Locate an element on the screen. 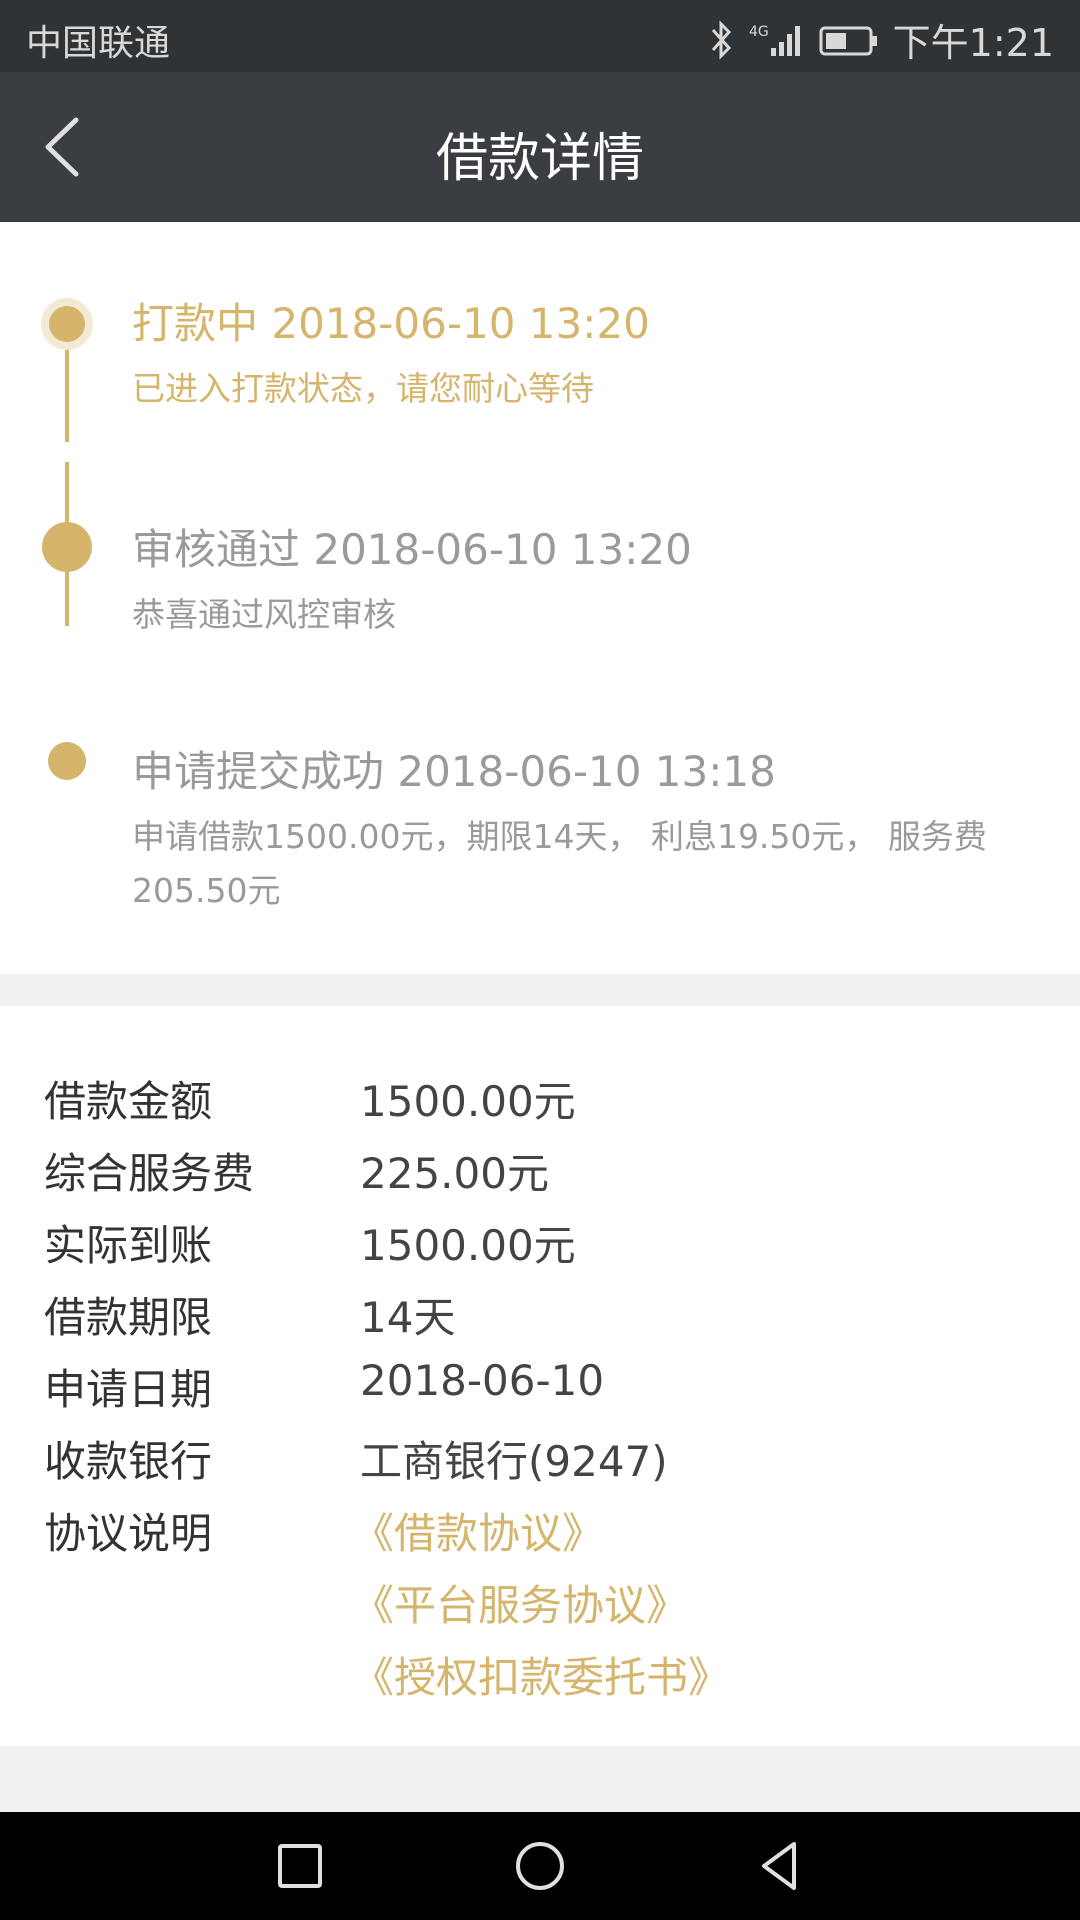  signal-icon: 4G is located at coordinates (774, 40).